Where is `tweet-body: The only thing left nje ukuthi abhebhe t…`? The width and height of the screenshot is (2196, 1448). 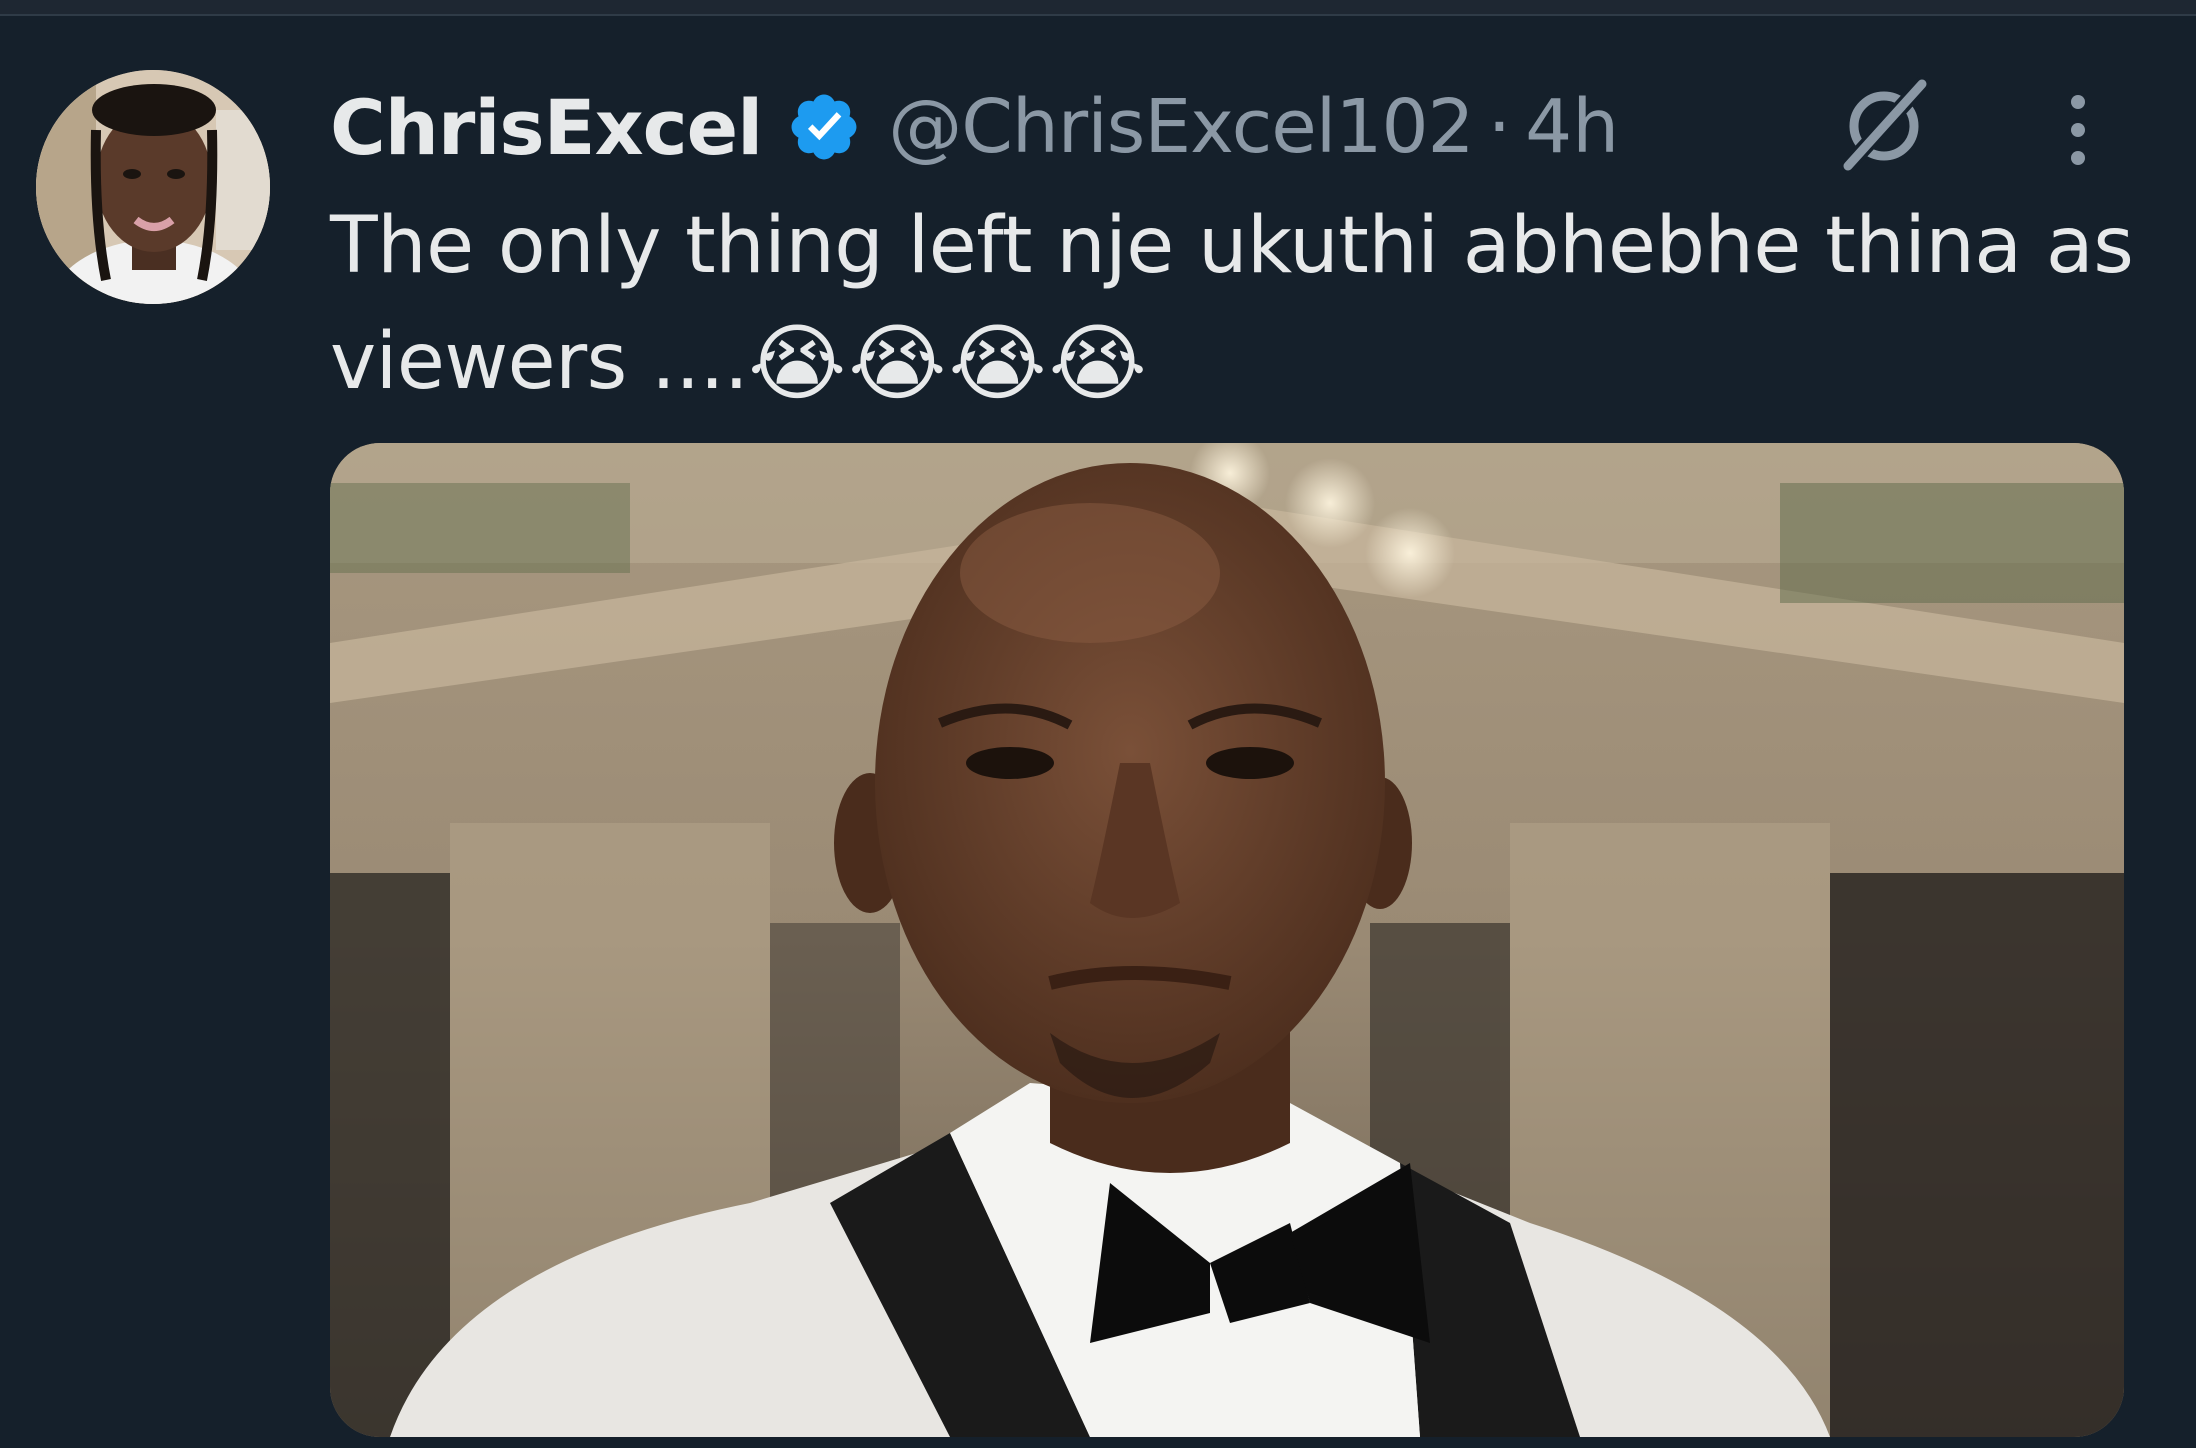
tweet-body: The only thing left nje ukuthi abhebhe t… is located at coordinates (1232, 304).